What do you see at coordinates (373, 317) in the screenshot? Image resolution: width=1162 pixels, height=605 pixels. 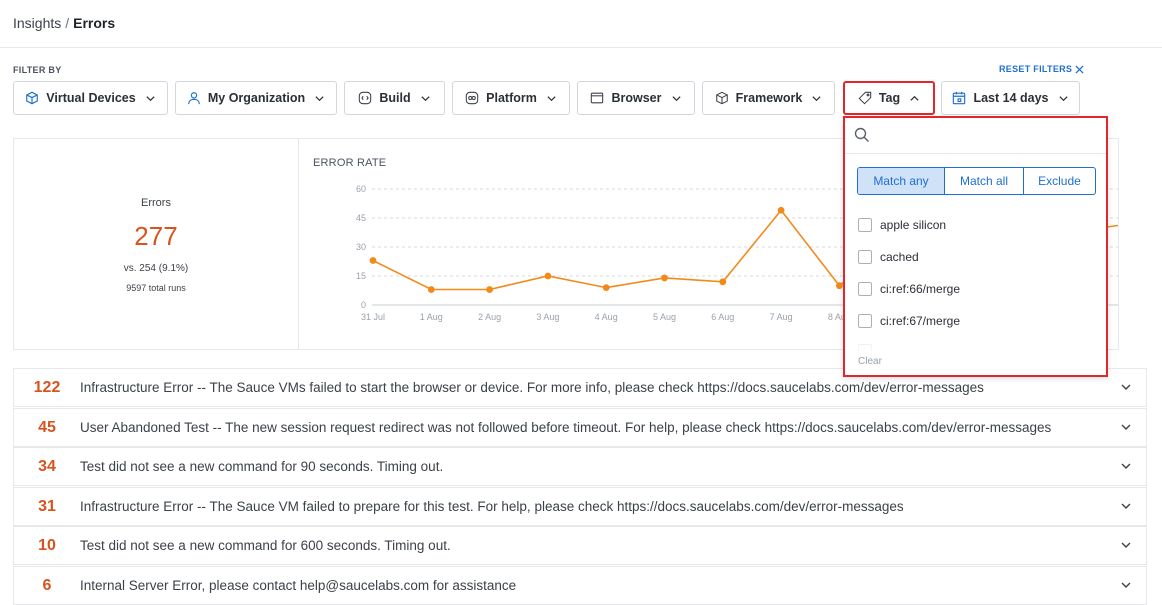 I see `x-tick-label: 31 Jul` at bounding box center [373, 317].